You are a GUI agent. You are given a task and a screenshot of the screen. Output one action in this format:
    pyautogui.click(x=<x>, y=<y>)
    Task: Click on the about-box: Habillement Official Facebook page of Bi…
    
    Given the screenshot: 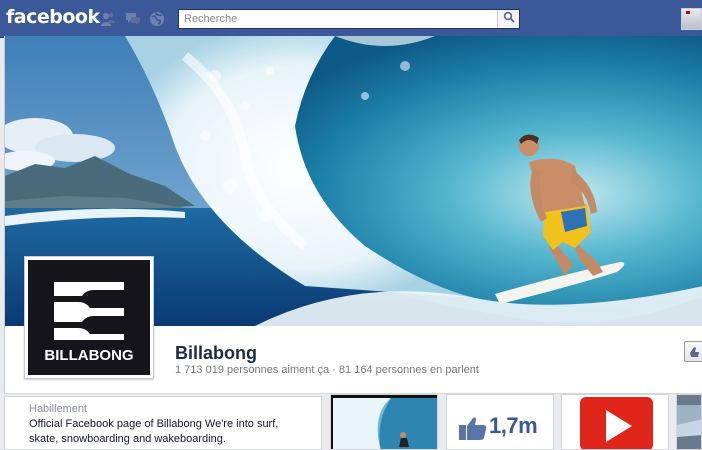 What is the action you would take?
    pyautogui.click(x=163, y=423)
    